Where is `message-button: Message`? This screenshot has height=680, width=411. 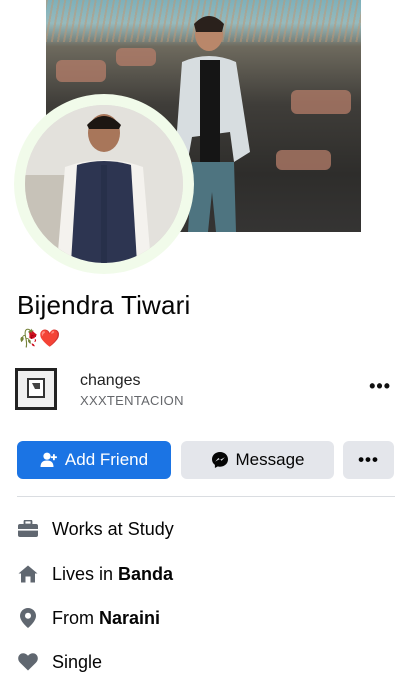 message-button: Message is located at coordinates (257, 460).